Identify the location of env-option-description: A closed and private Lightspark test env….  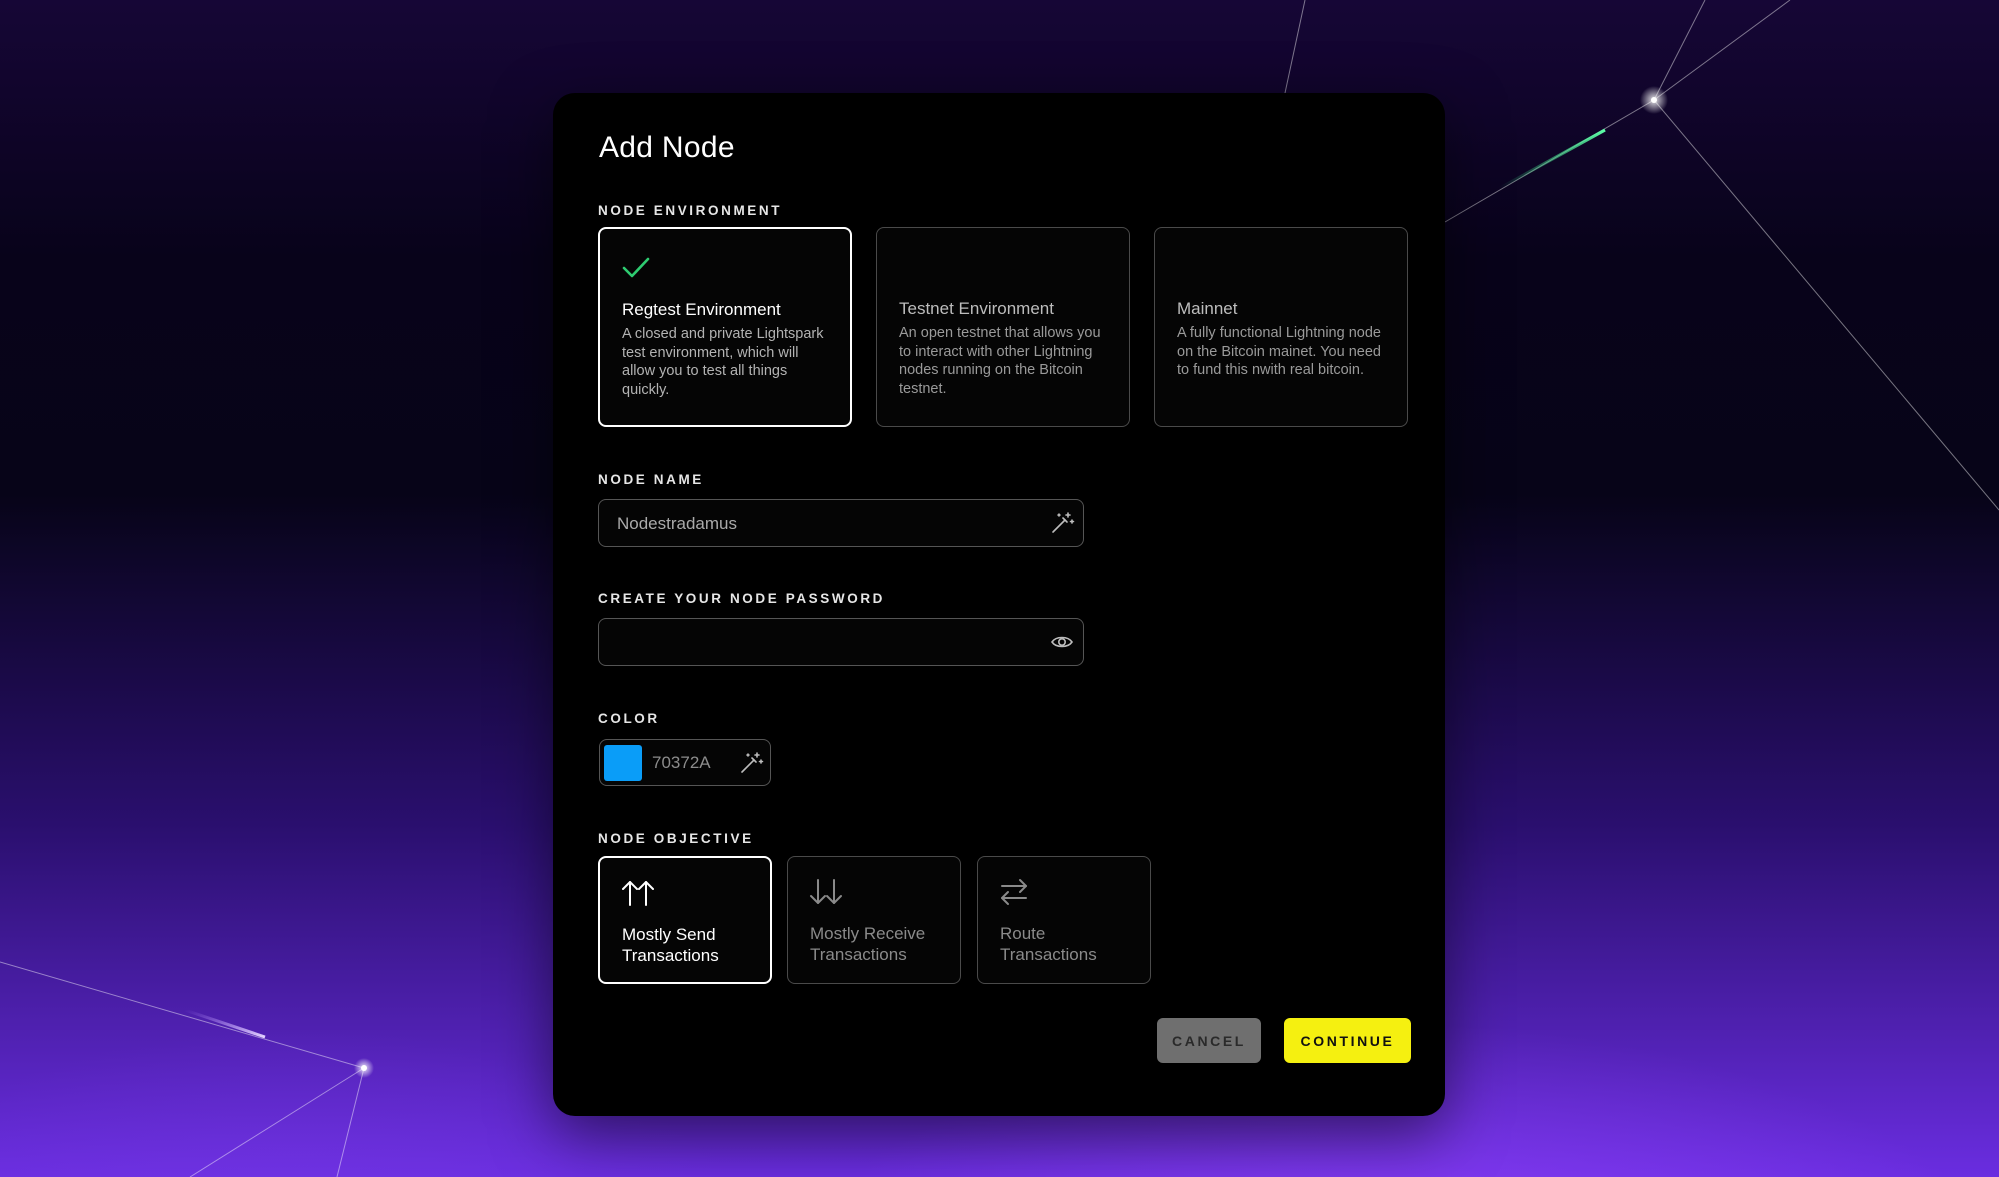
(723, 362).